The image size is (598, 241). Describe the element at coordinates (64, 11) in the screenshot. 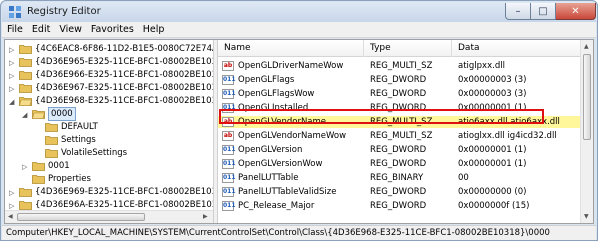

I see `window-title: Registry Editor` at that location.